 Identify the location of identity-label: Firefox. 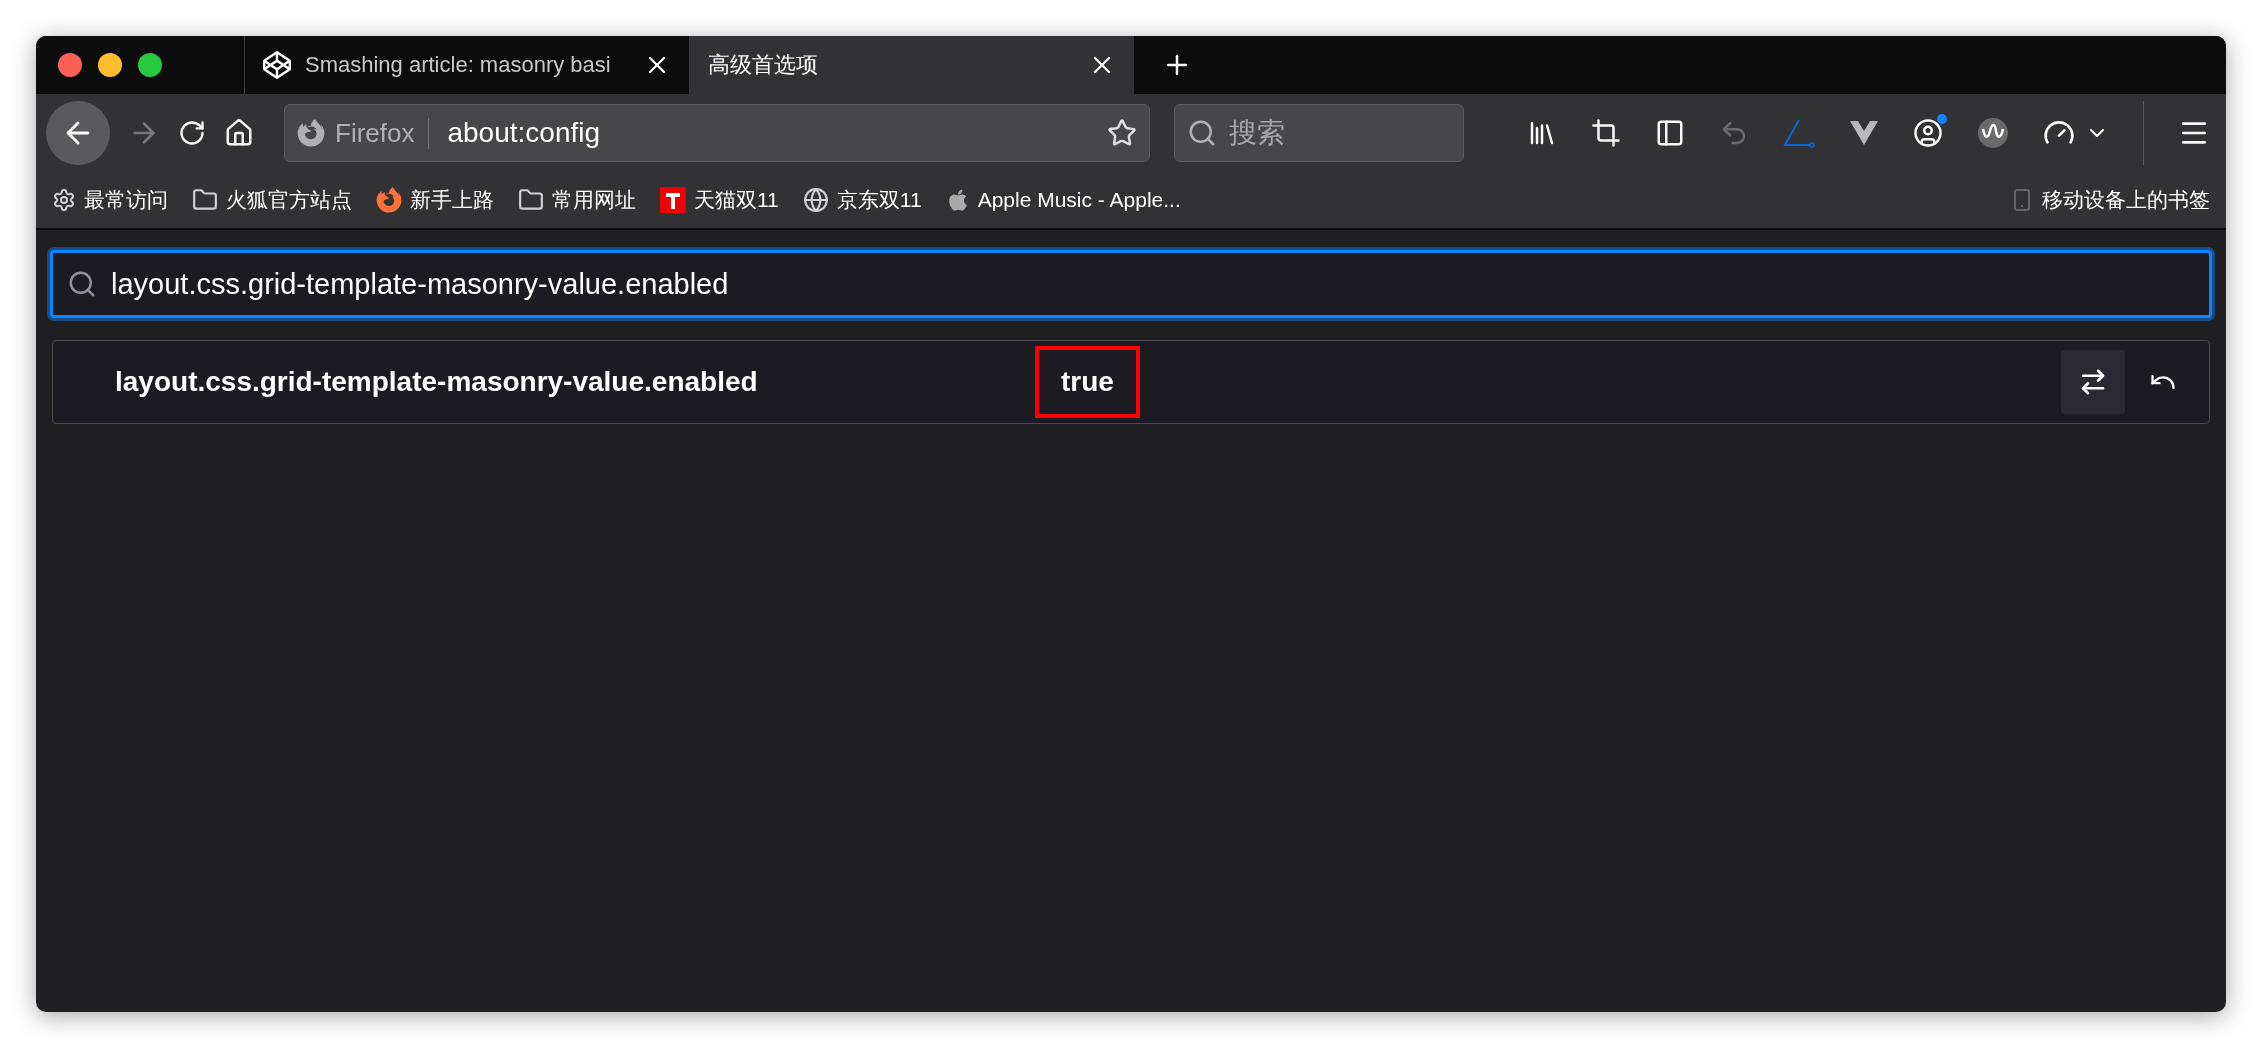
(382, 133).